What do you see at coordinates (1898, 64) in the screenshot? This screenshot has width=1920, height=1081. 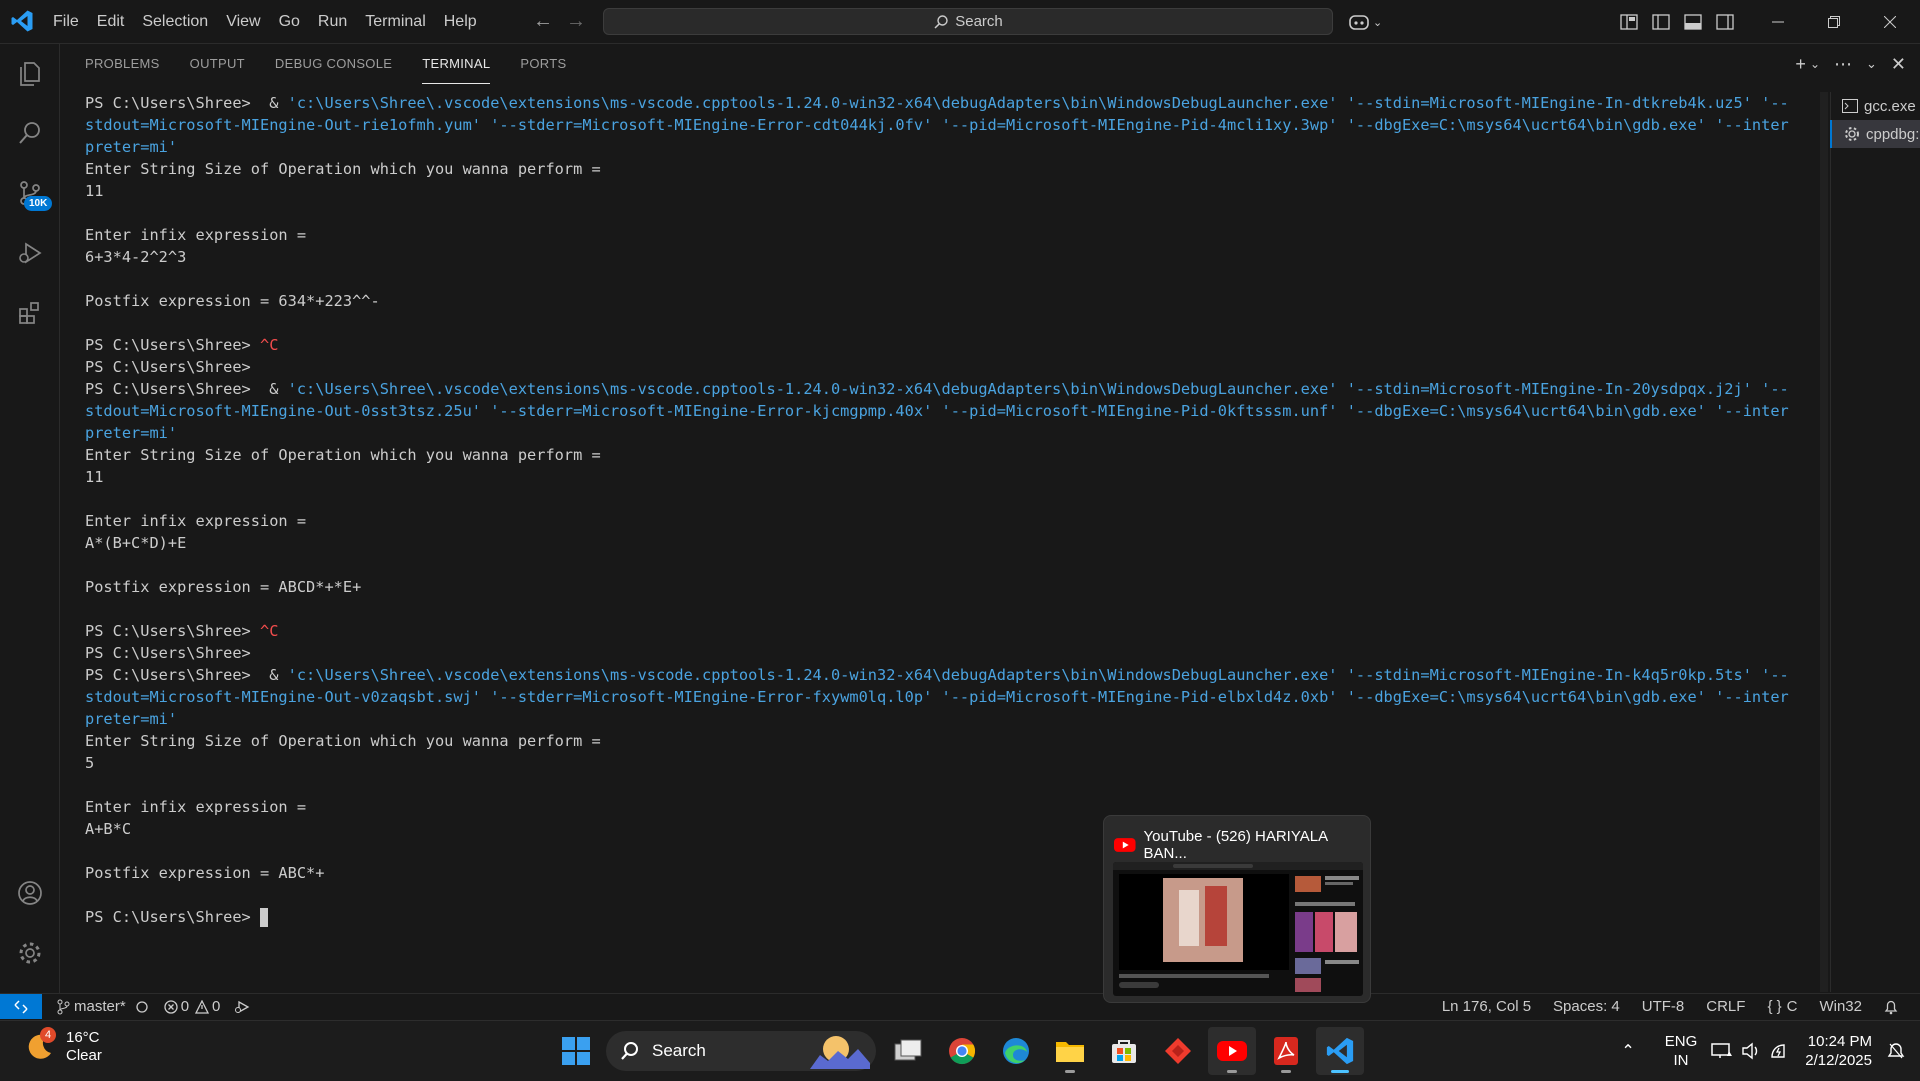 I see `close-panel-icon: ✕` at bounding box center [1898, 64].